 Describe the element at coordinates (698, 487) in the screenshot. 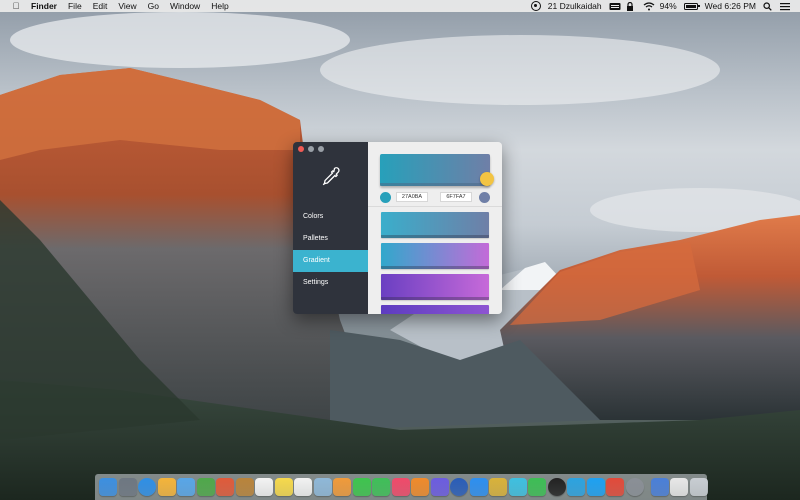

I see `trash-icon` at that location.